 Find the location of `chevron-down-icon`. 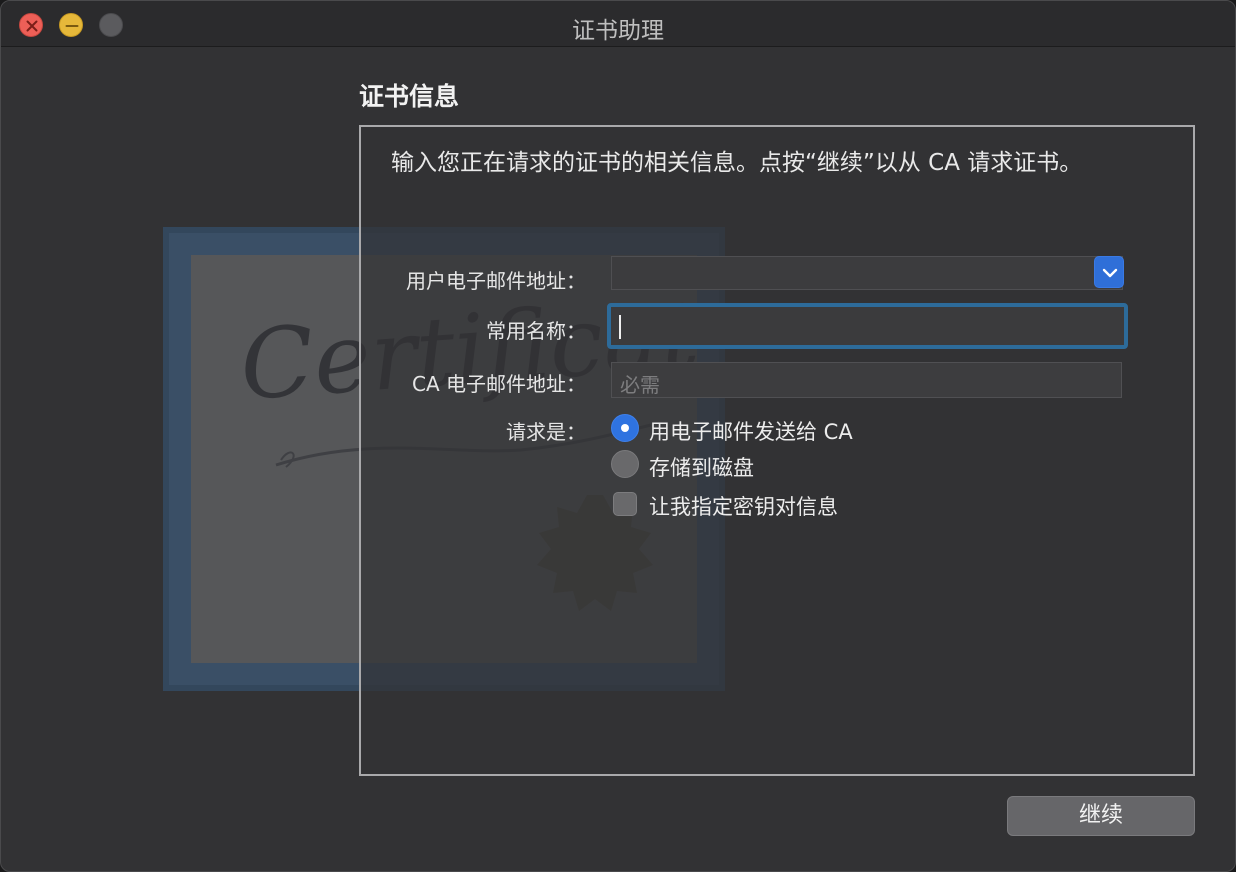

chevron-down-icon is located at coordinates (1110, 273).